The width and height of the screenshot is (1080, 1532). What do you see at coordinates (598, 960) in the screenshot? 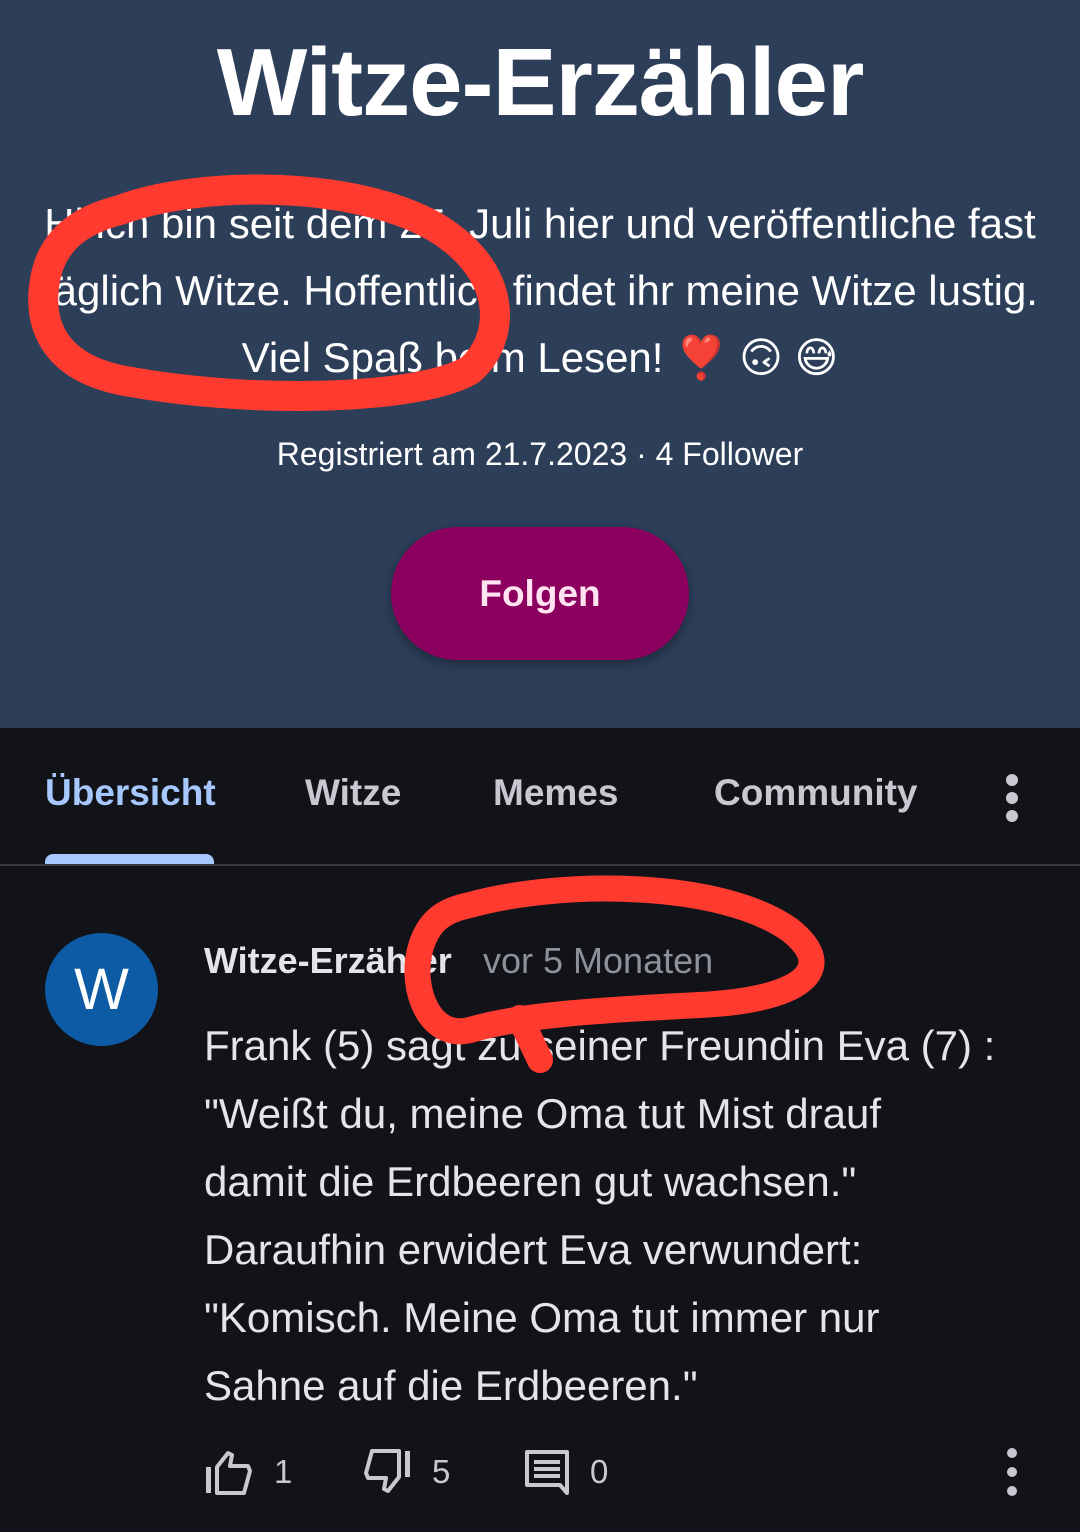
I see `post-time: vor 5 Monaten` at bounding box center [598, 960].